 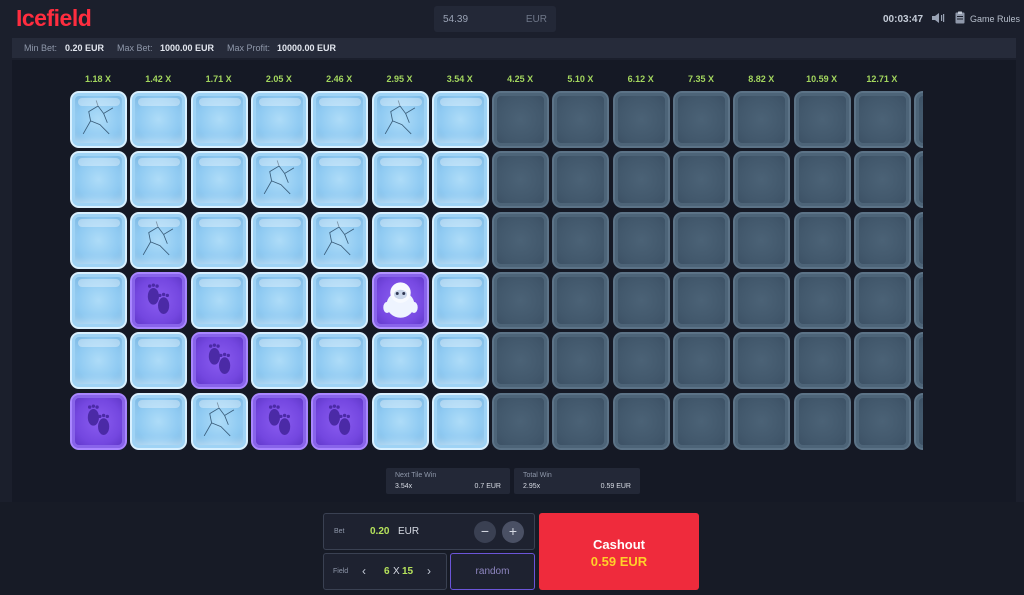 What do you see at coordinates (995, 19) in the screenshot?
I see `game-rules-link: Game Rules` at bounding box center [995, 19].